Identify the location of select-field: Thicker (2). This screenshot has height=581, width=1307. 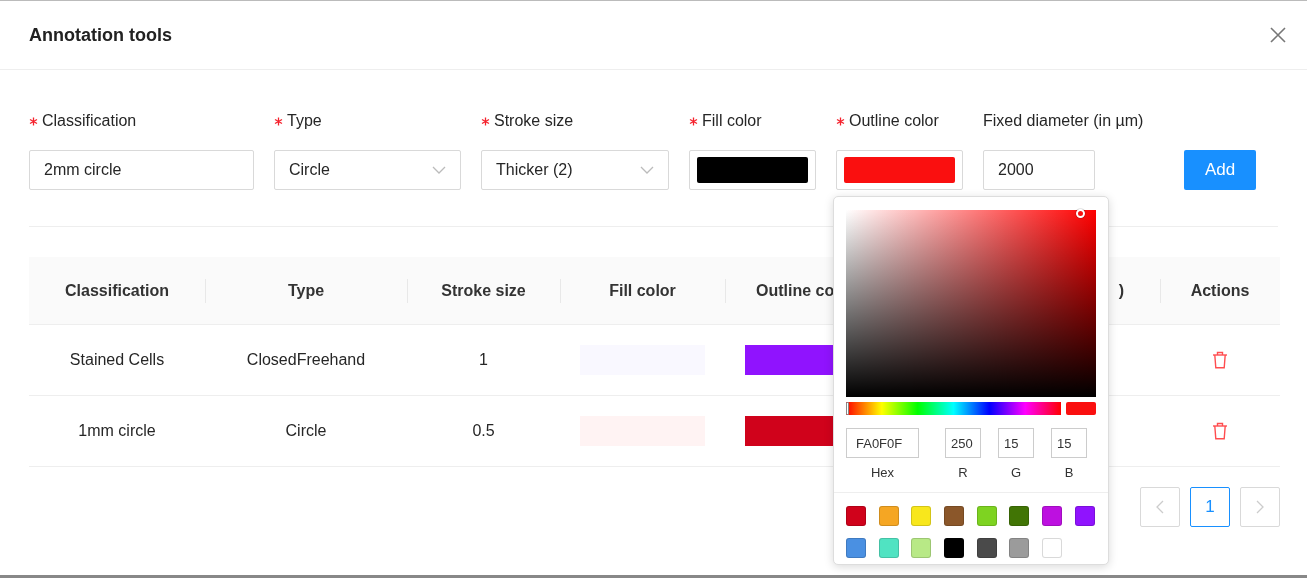
(575, 170).